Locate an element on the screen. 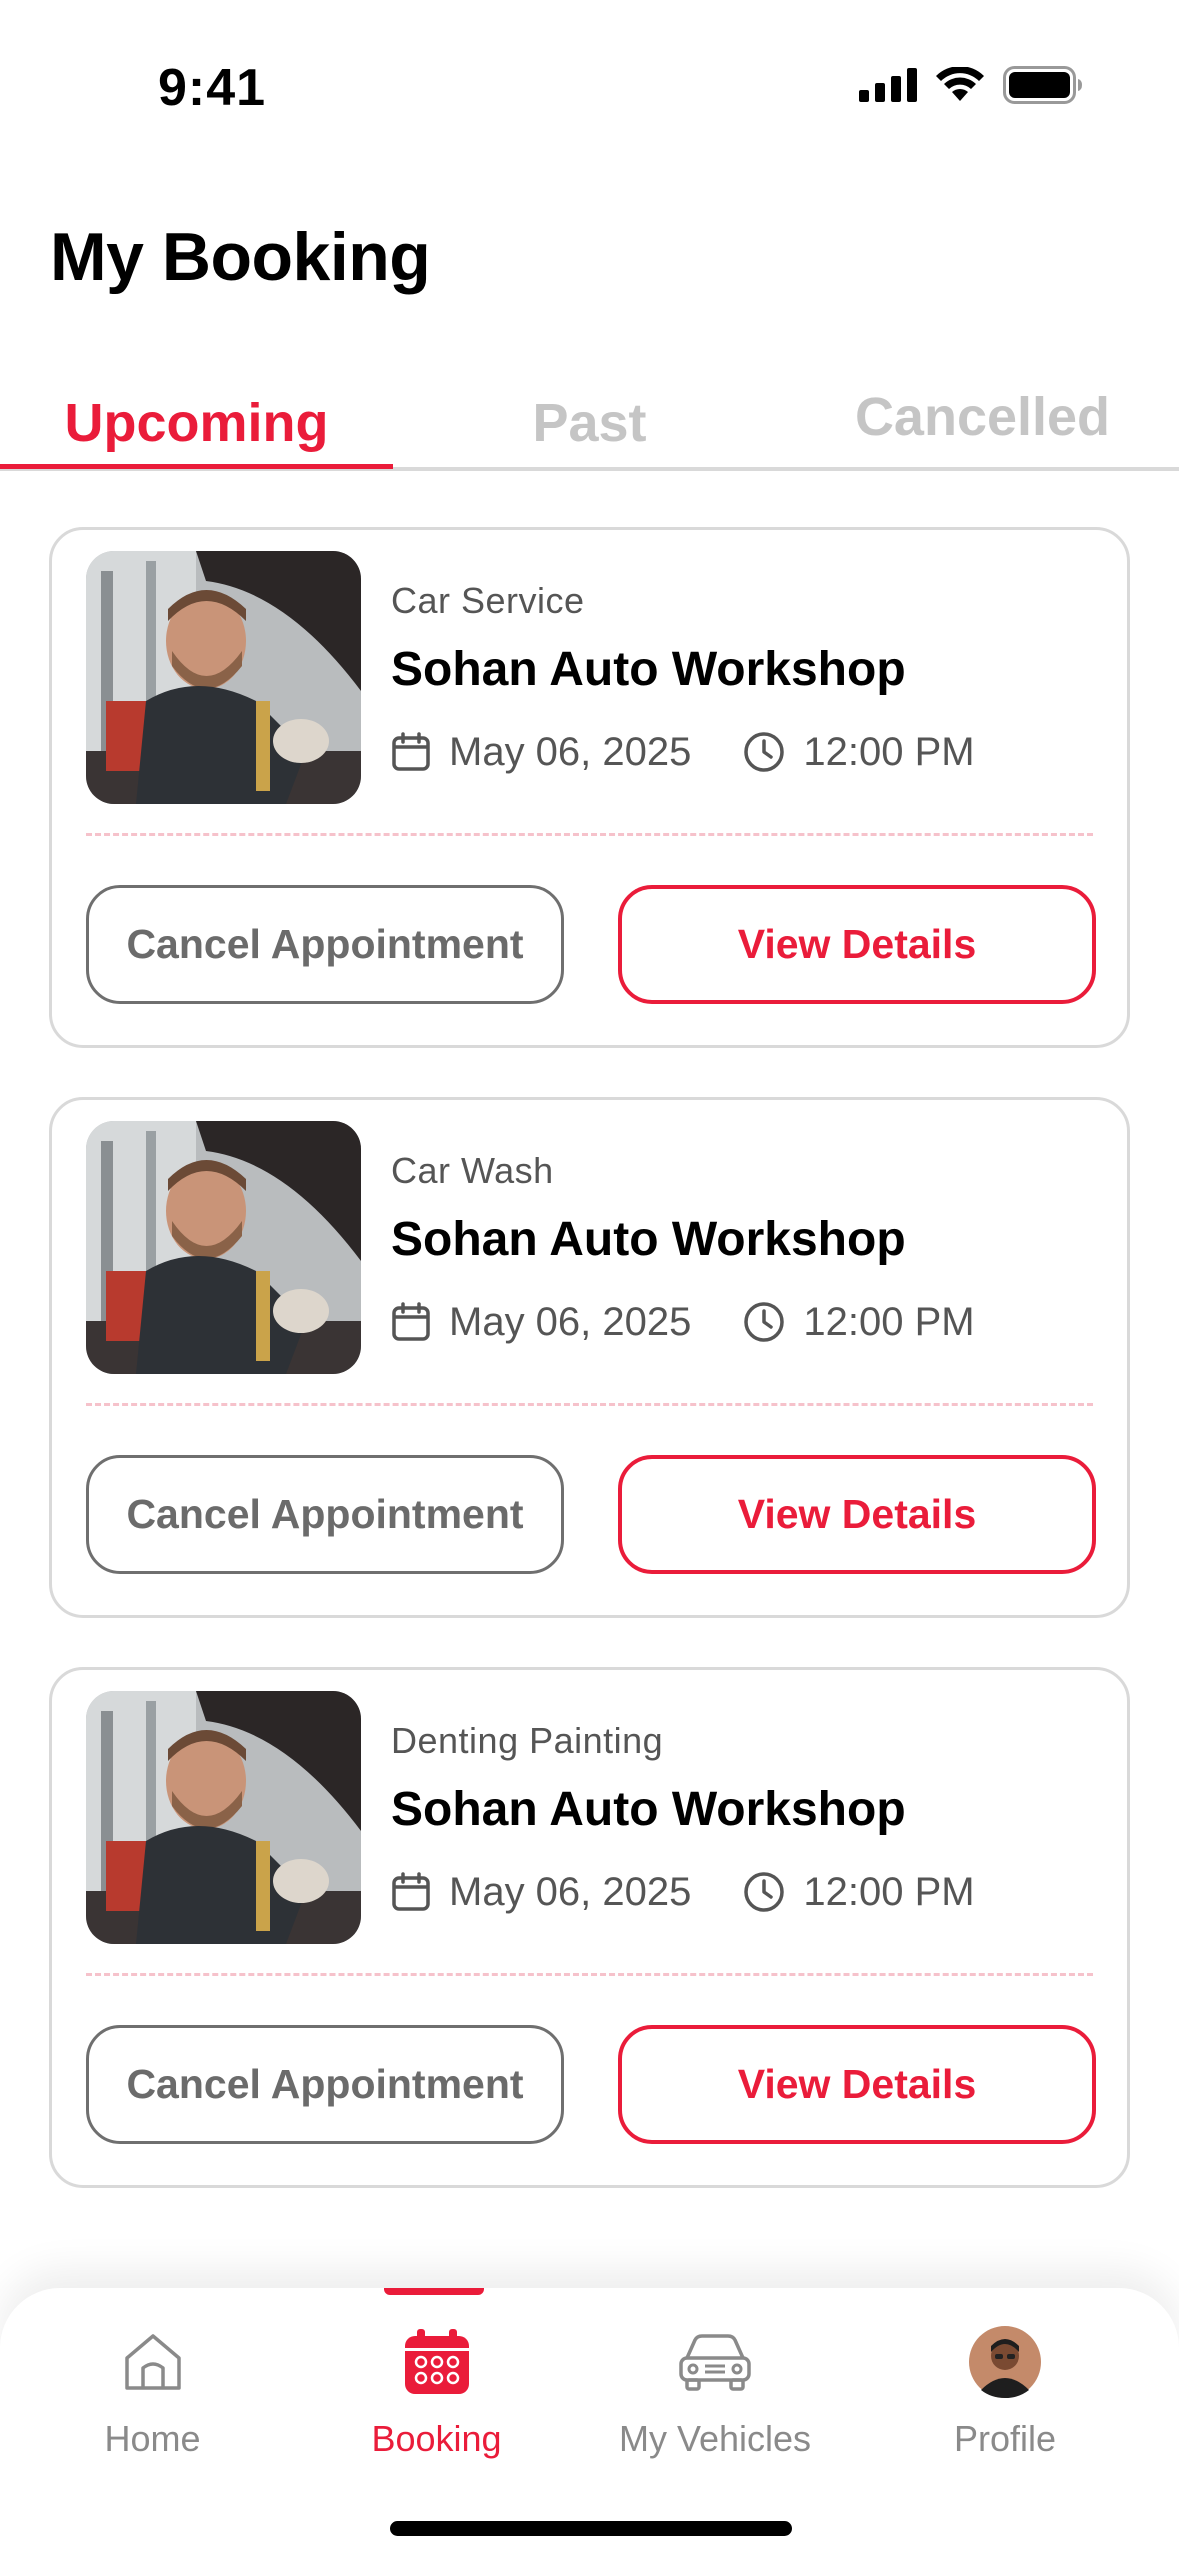  status-time: 9:41 is located at coordinates (212, 88).